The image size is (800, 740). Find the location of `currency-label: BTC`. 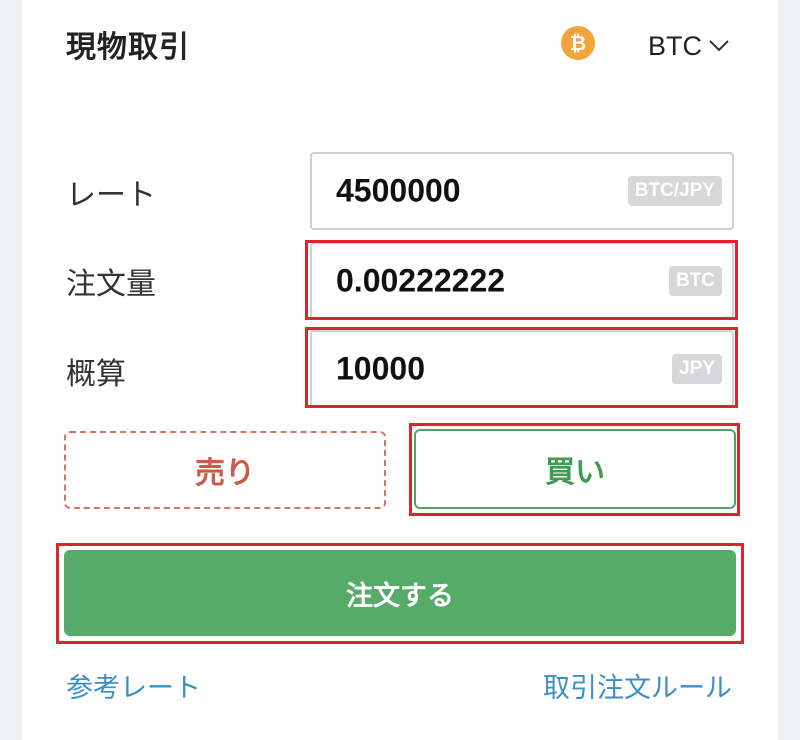

currency-label: BTC is located at coordinates (675, 45).